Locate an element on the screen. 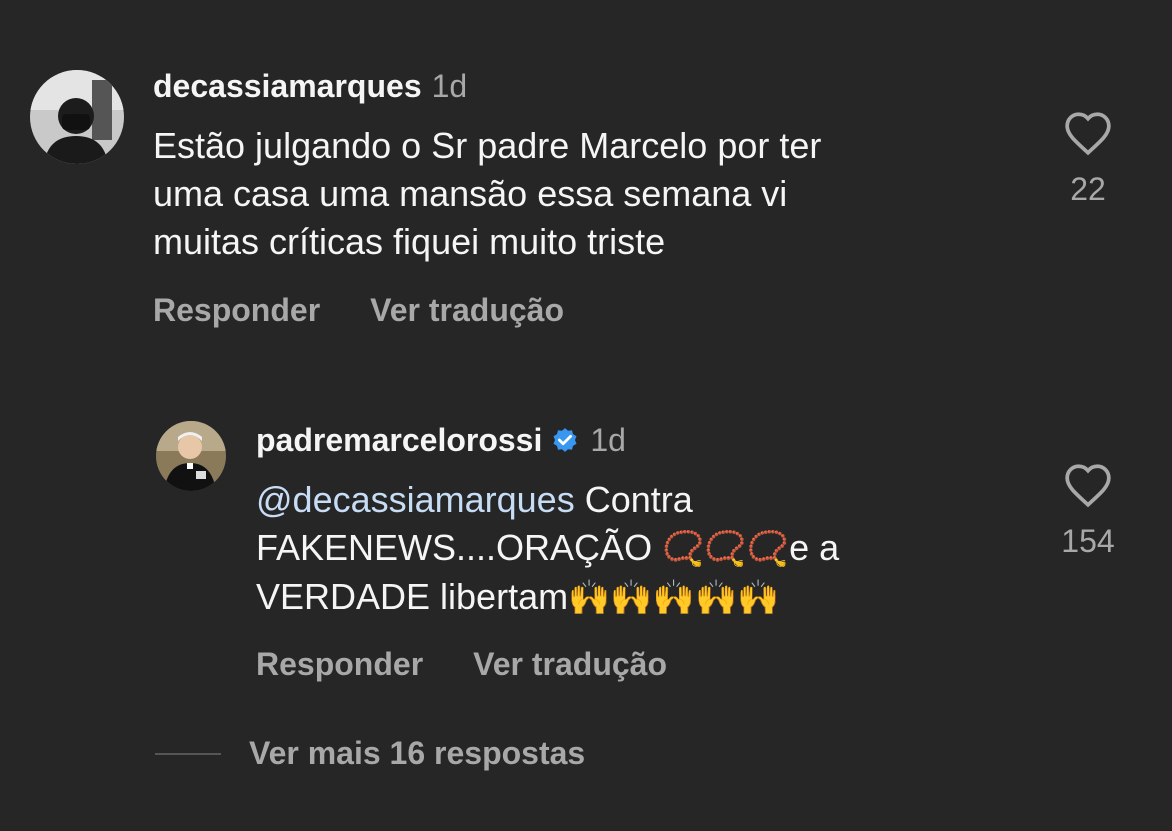 The width and height of the screenshot is (1172, 831). raising-hands-emoji: 🙌🙌🙌🙌🙌 is located at coordinates (674, 598).